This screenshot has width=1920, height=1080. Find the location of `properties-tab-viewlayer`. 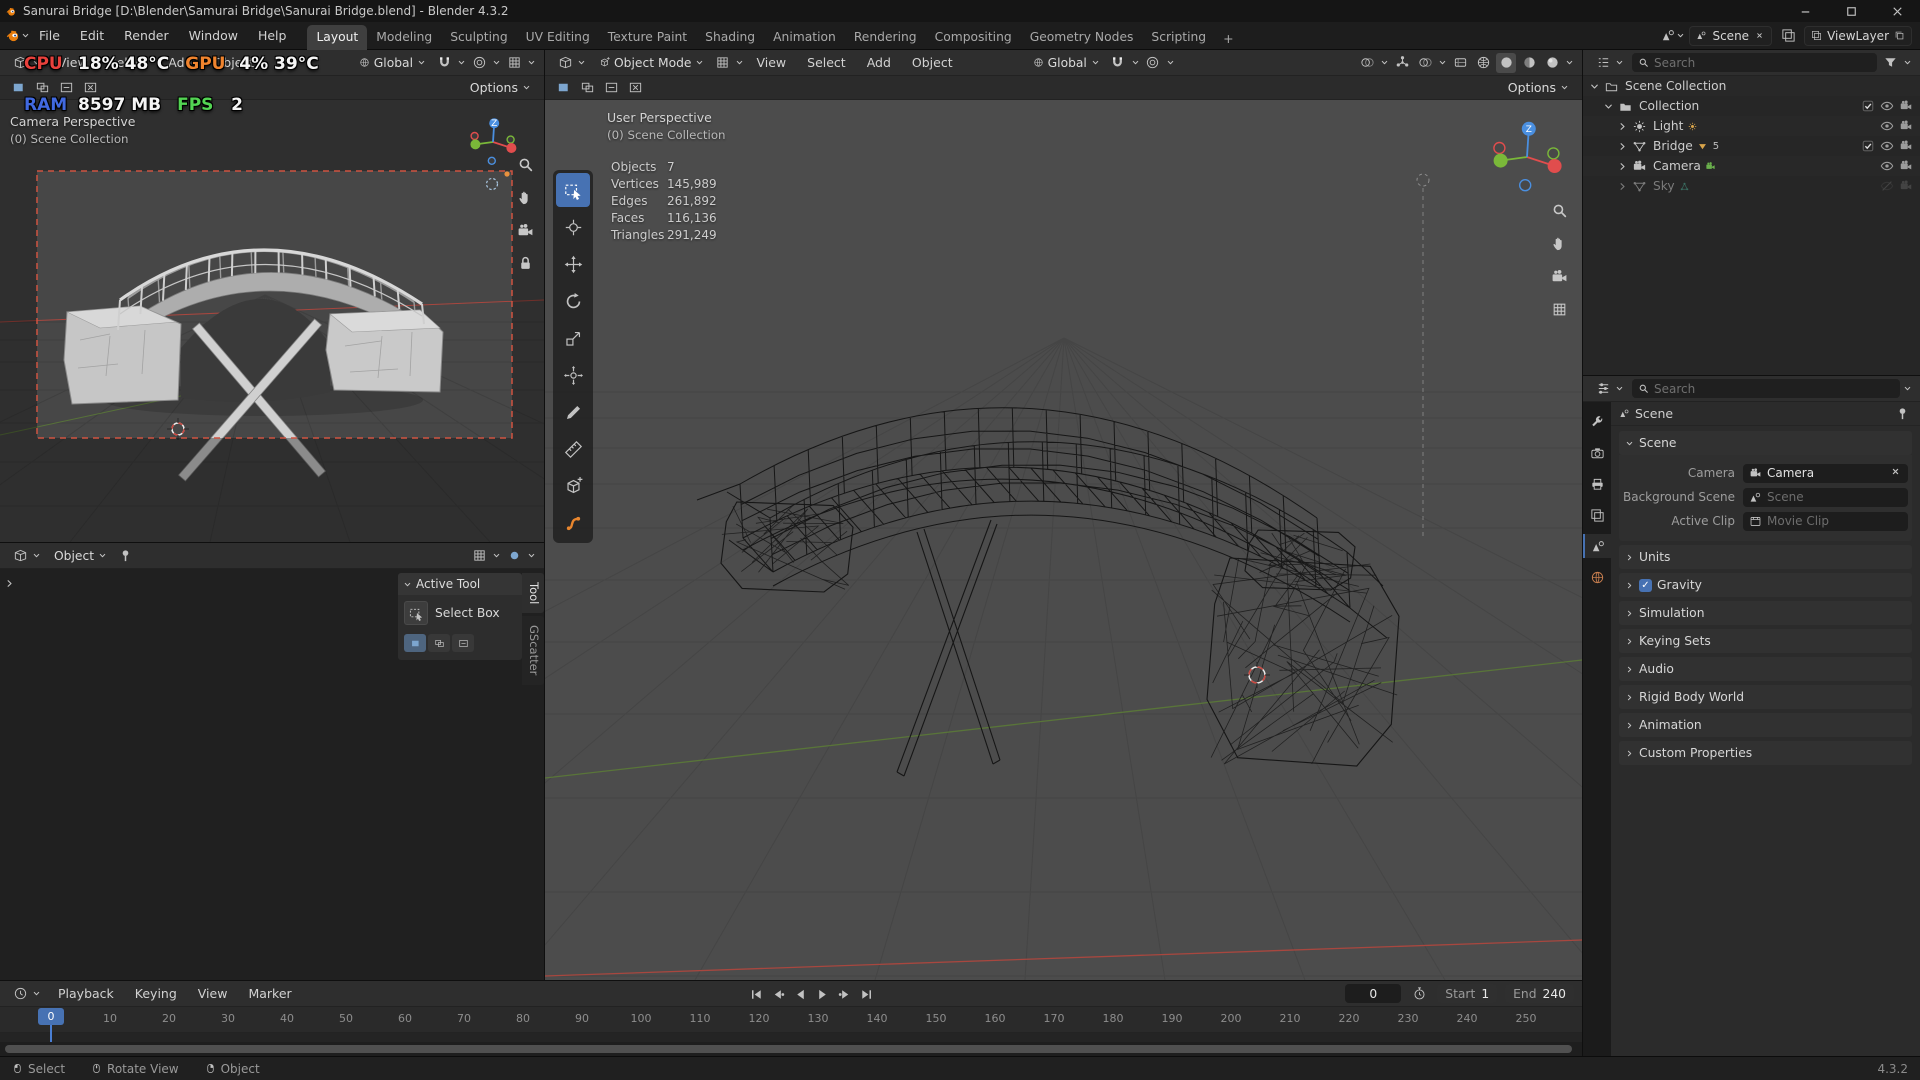

properties-tab-viewlayer is located at coordinates (1597, 515).